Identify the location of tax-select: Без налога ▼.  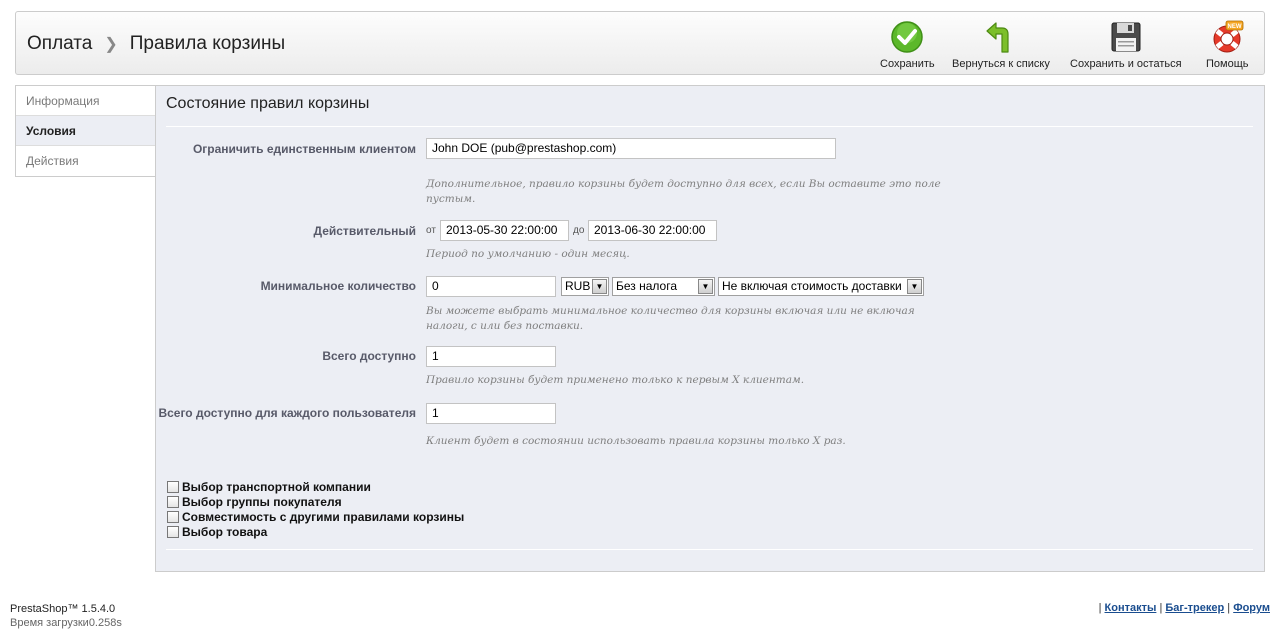
(663, 286).